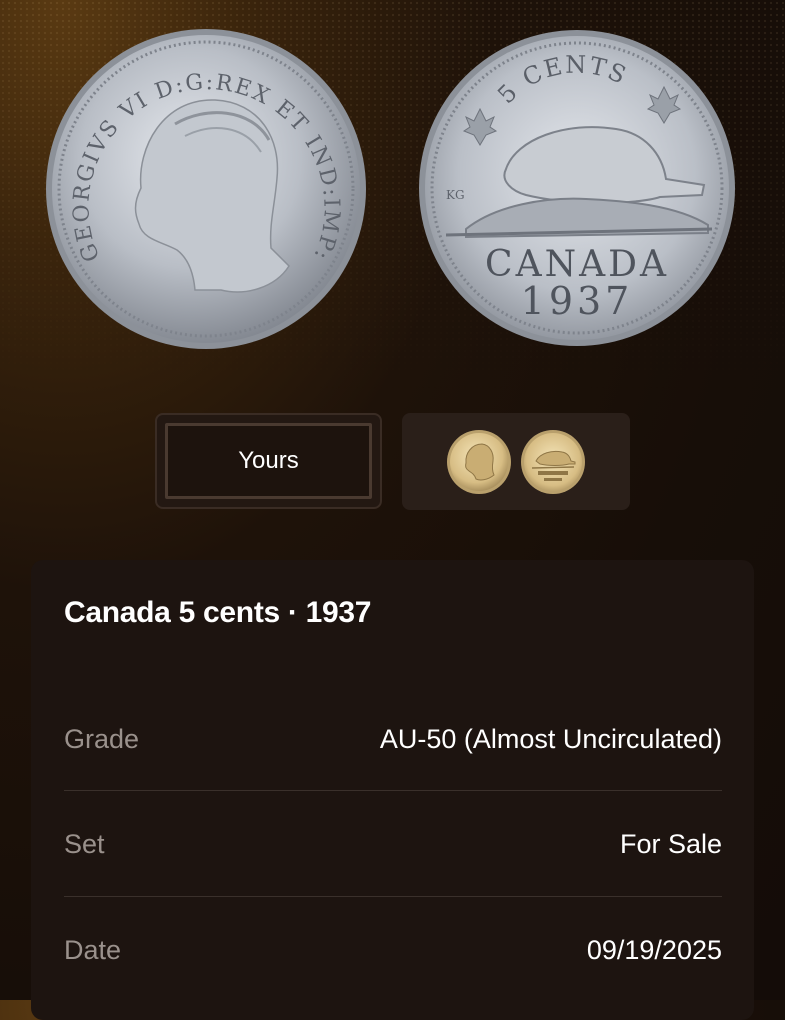 The height and width of the screenshot is (1020, 785). I want to click on detail-row-date: Date 09/19/2025, so click(393, 950).